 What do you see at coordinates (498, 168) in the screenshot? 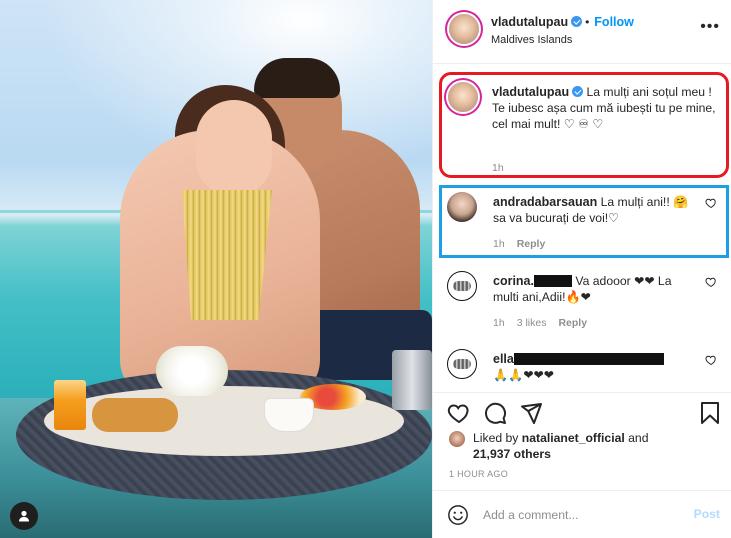
I see `caption-time: 1h` at bounding box center [498, 168].